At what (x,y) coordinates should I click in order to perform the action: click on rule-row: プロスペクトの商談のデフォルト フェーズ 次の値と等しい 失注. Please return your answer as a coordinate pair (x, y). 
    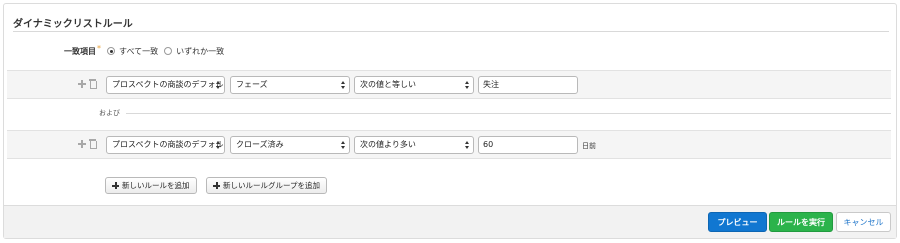
    Looking at the image, I should click on (449, 84).